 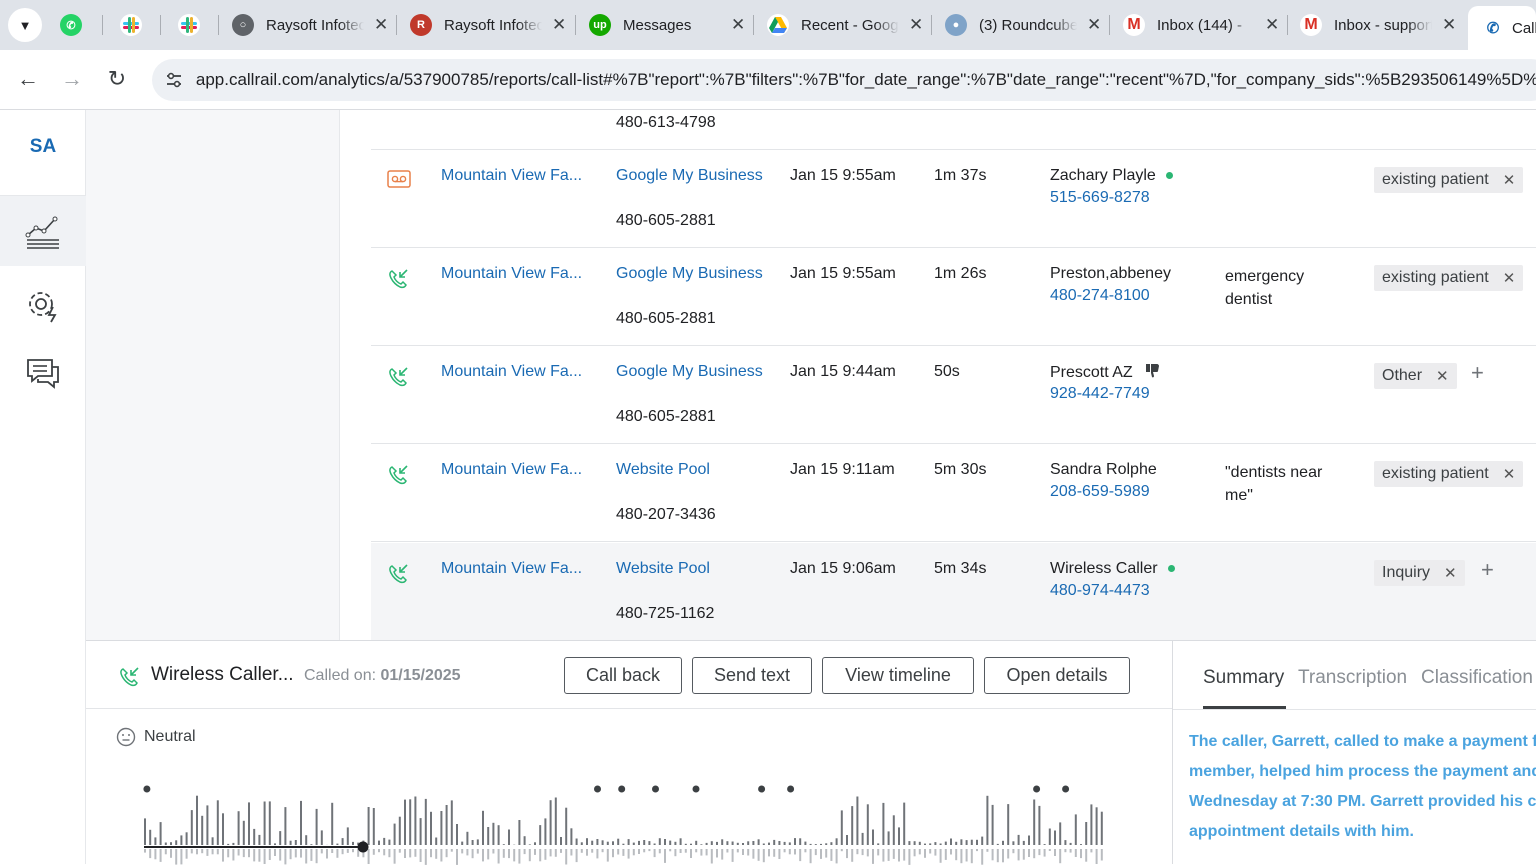 What do you see at coordinates (1502, 28) in the screenshot?
I see `tab-callrail-active: ✆ Call` at bounding box center [1502, 28].